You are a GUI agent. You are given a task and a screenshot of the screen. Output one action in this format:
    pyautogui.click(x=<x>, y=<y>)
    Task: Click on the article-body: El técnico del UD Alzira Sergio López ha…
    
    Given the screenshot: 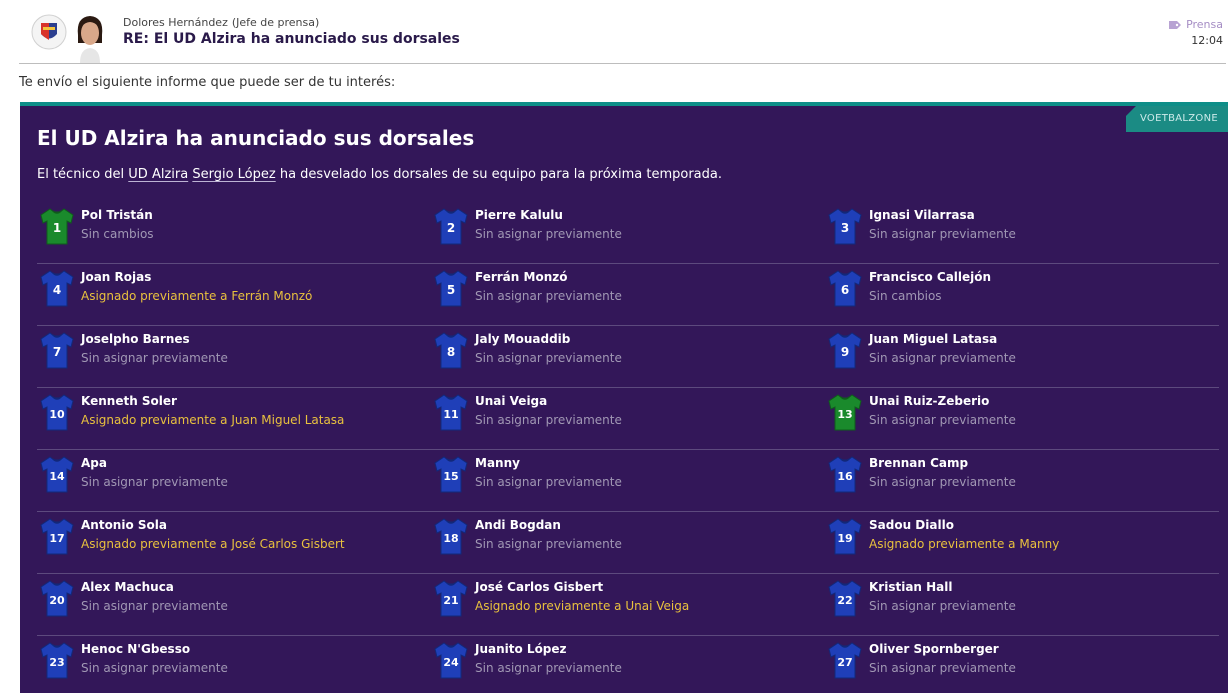 What is the action you would take?
    pyautogui.click(x=379, y=174)
    